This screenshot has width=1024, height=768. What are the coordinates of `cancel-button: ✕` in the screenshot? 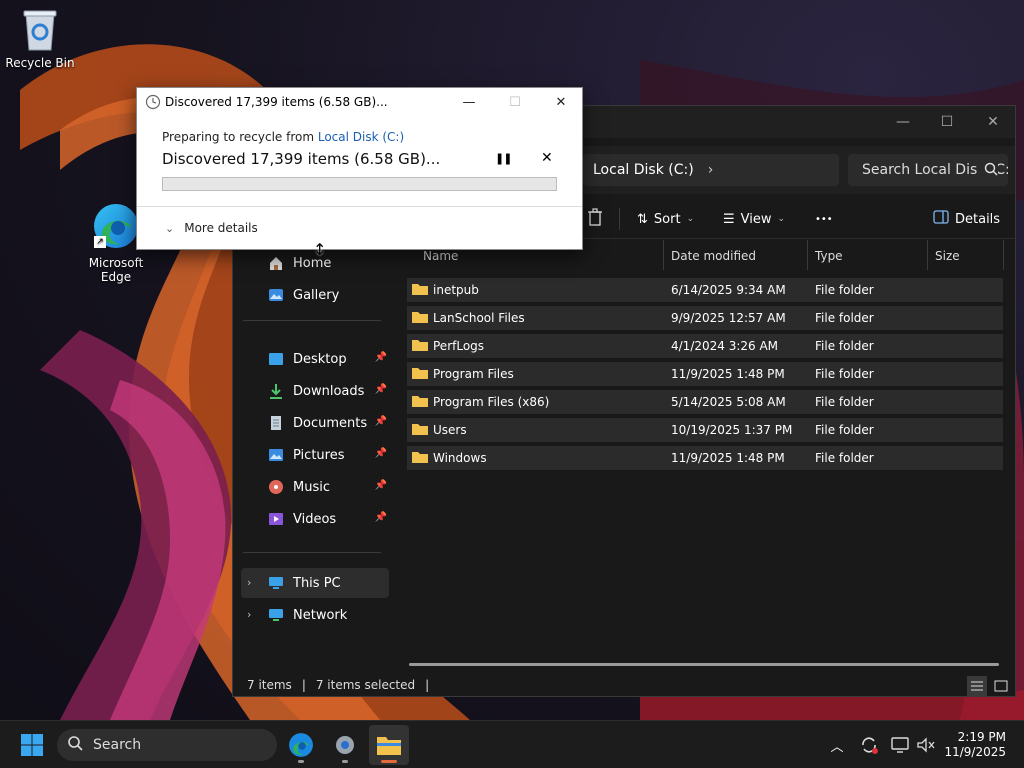 It's located at (547, 158).